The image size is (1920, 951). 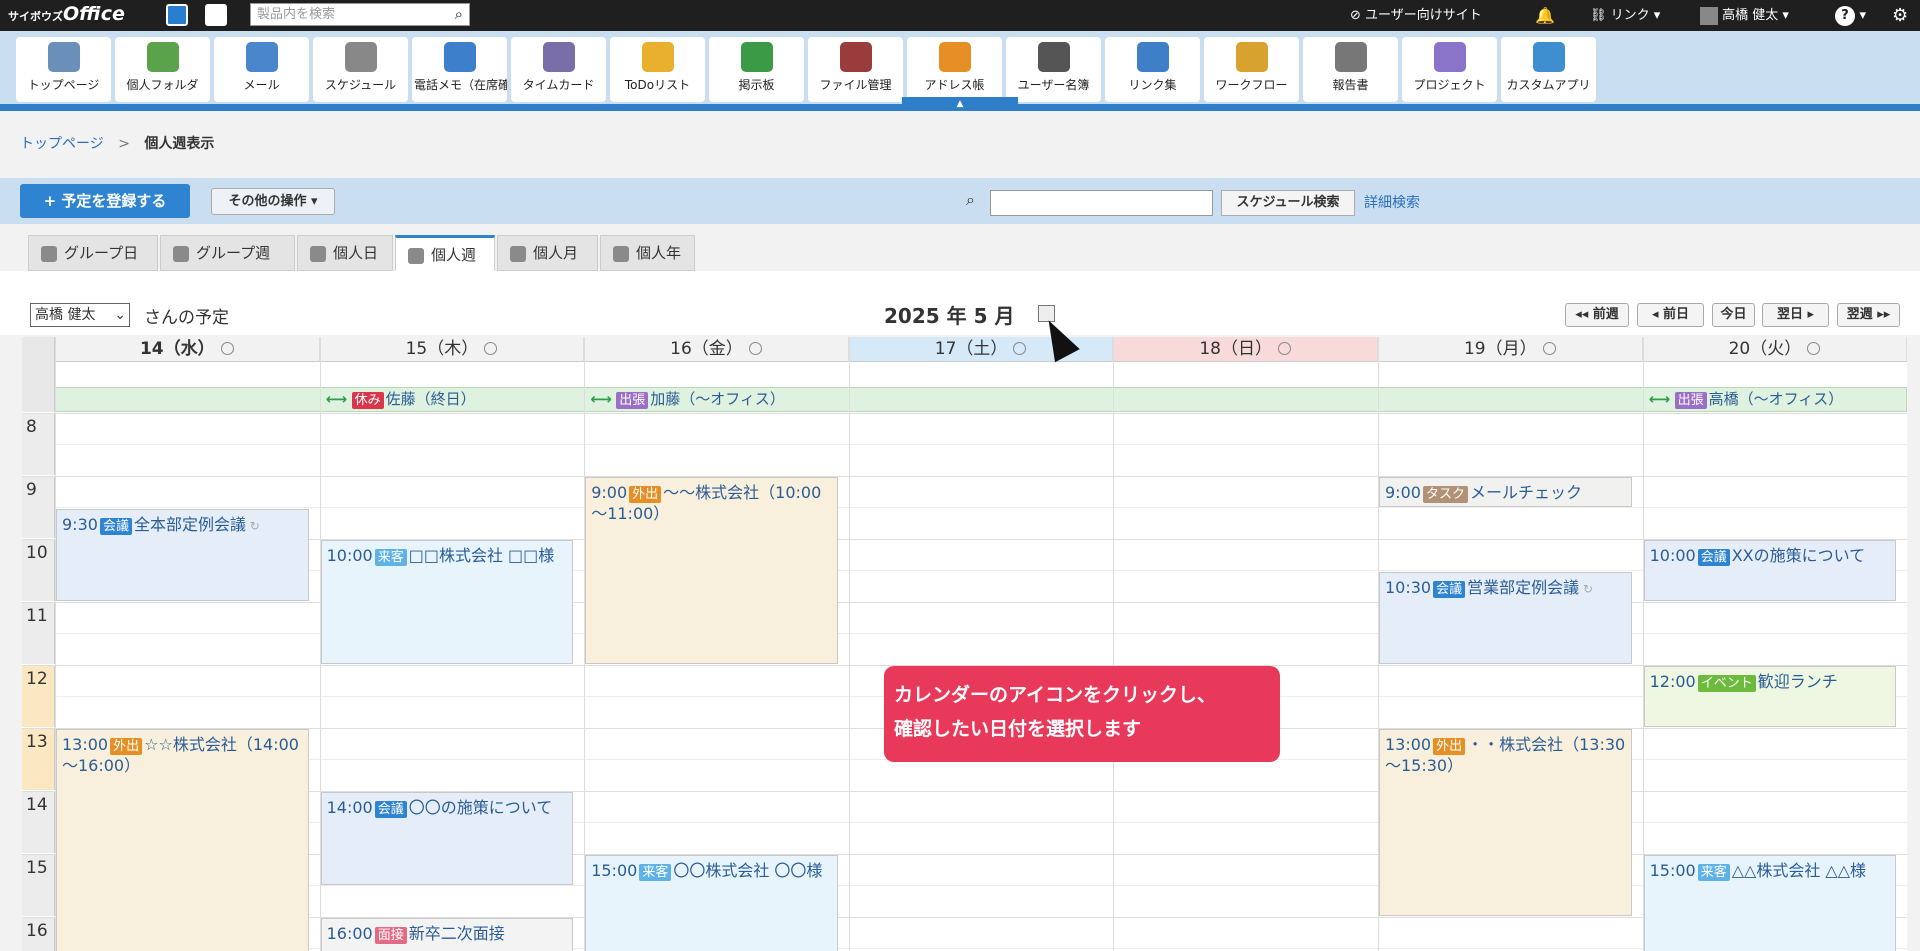 I want to click on event-badge: 会議, so click(x=1713, y=557).